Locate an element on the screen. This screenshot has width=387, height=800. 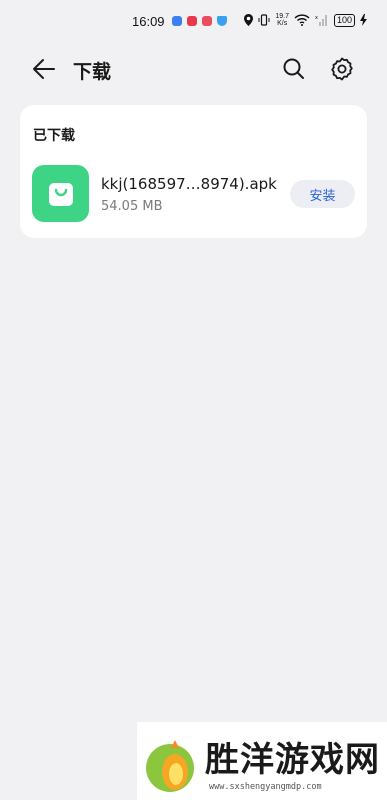
vibrate-icon is located at coordinates (264, 20).